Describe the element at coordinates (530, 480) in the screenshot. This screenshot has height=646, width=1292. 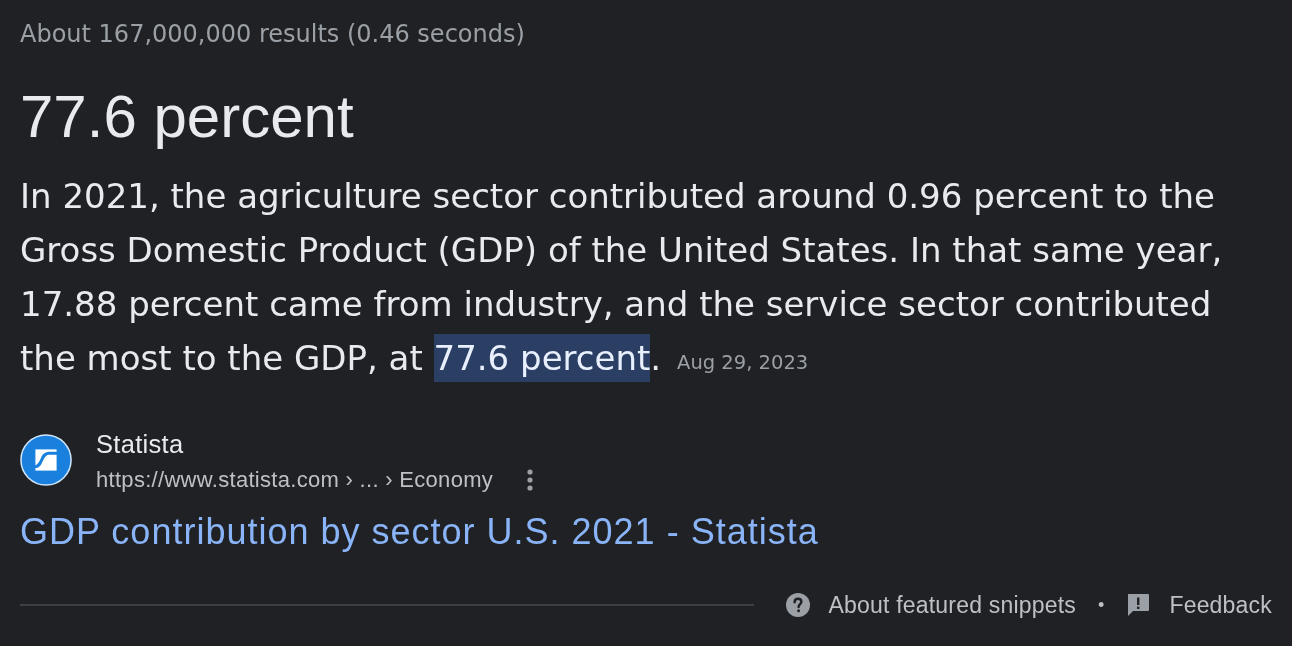
I see `more-options-icon` at that location.